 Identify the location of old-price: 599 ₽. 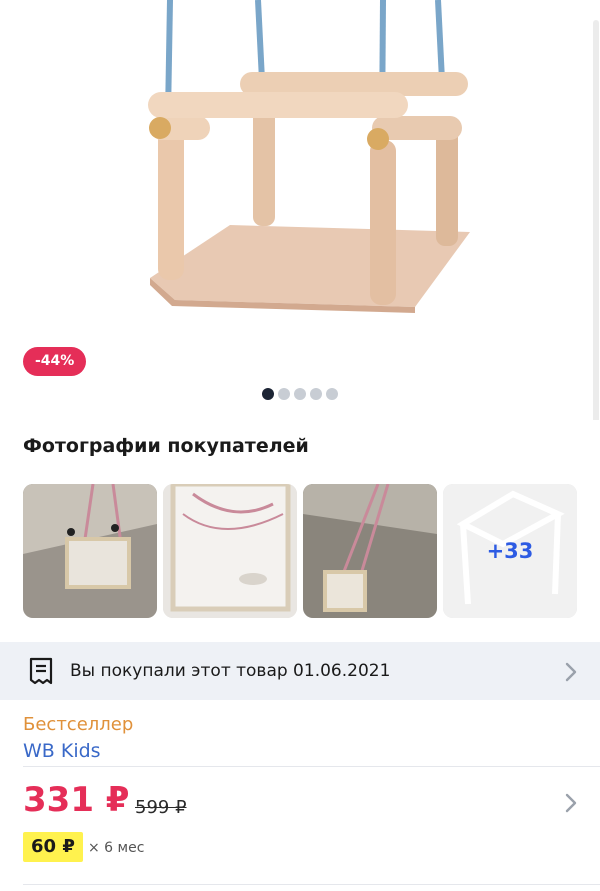
(161, 807).